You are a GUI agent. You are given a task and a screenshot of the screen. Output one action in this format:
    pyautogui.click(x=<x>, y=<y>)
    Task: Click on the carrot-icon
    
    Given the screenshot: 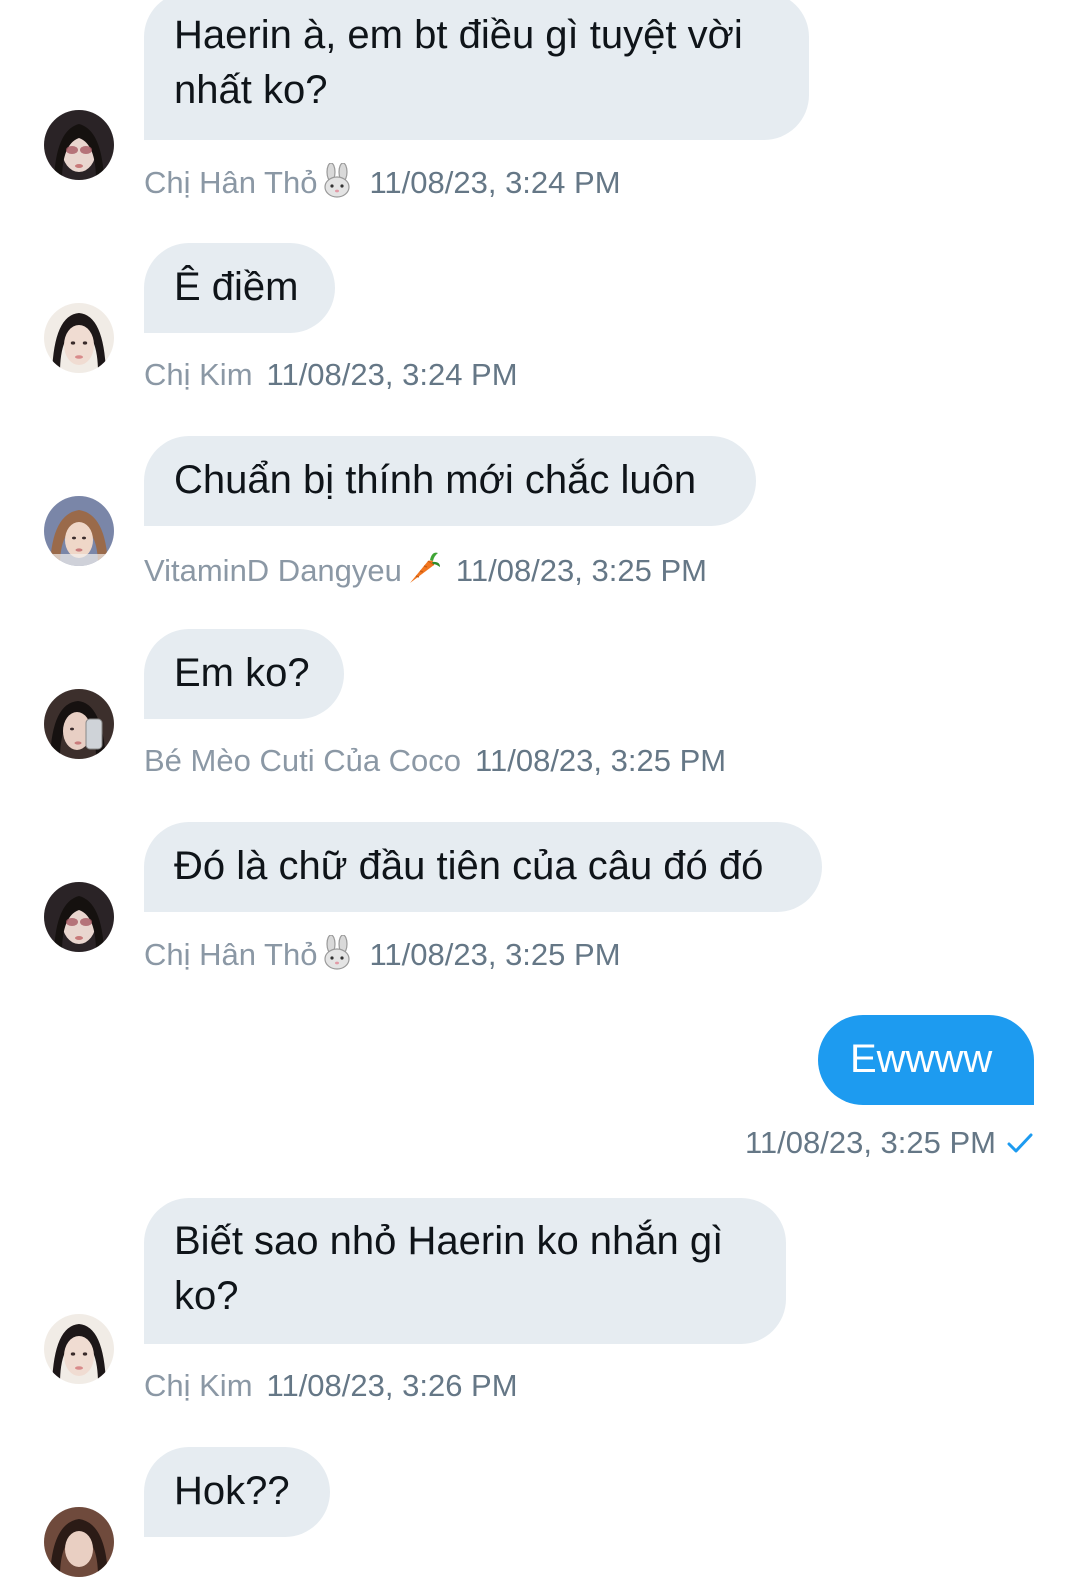 What is the action you would take?
    pyautogui.click(x=423, y=572)
    